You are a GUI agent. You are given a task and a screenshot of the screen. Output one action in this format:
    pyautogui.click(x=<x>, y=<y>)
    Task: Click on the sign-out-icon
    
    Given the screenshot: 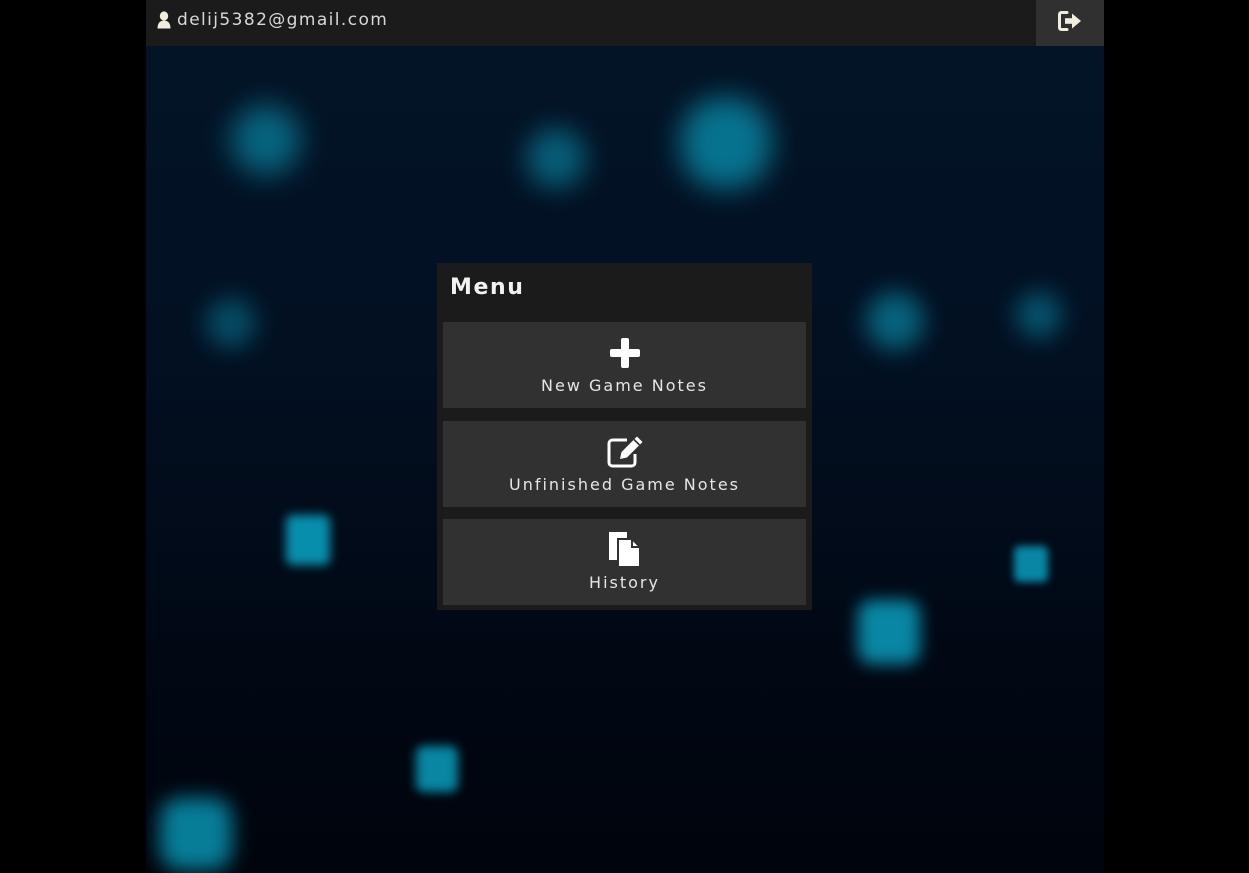 What is the action you would take?
    pyautogui.click(x=1070, y=23)
    